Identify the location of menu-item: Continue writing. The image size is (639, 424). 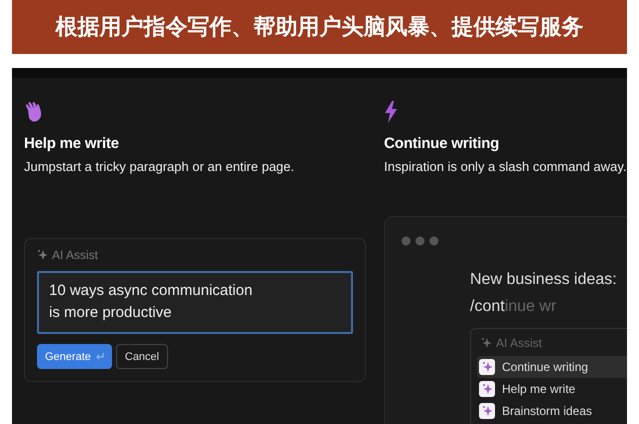
(552, 367).